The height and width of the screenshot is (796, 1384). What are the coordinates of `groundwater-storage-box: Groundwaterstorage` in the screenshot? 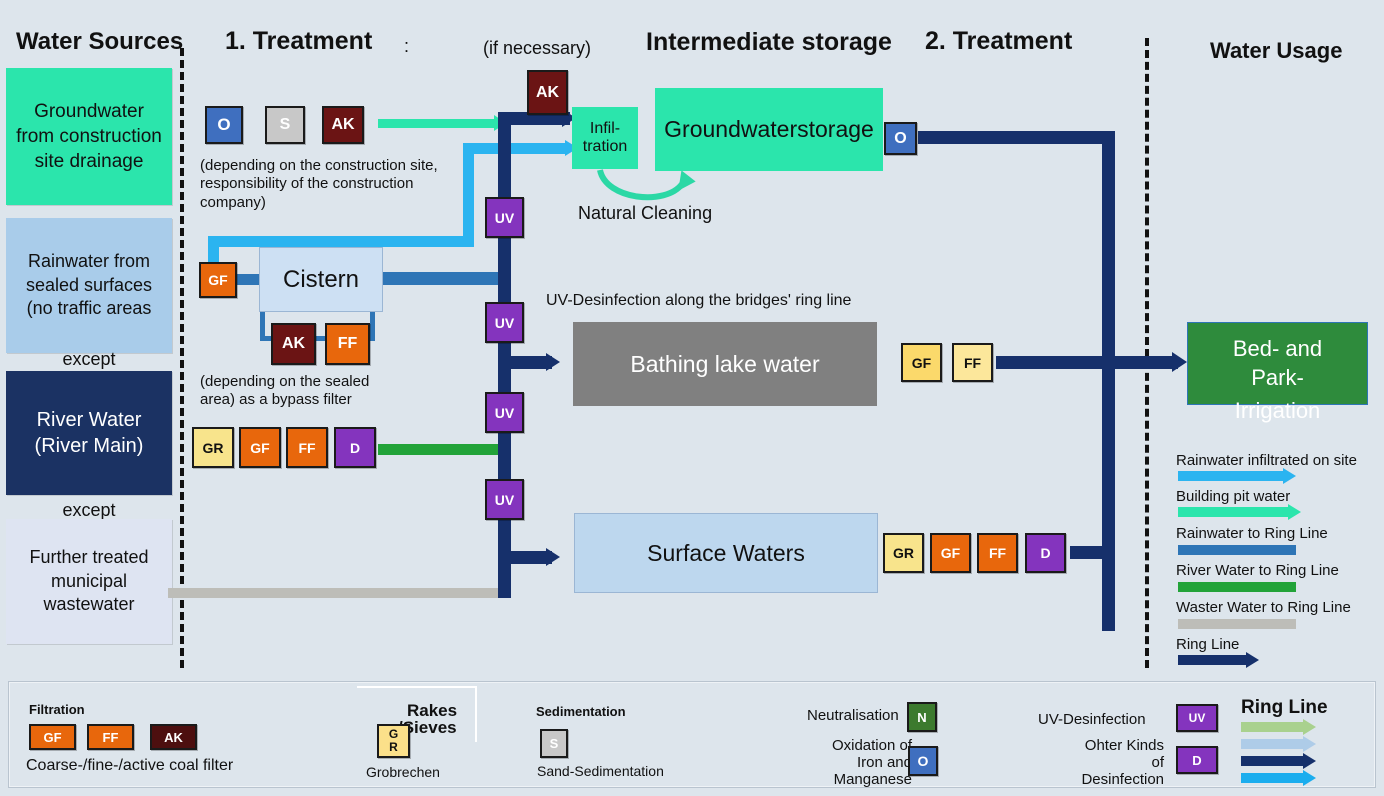 It's located at (769, 129).